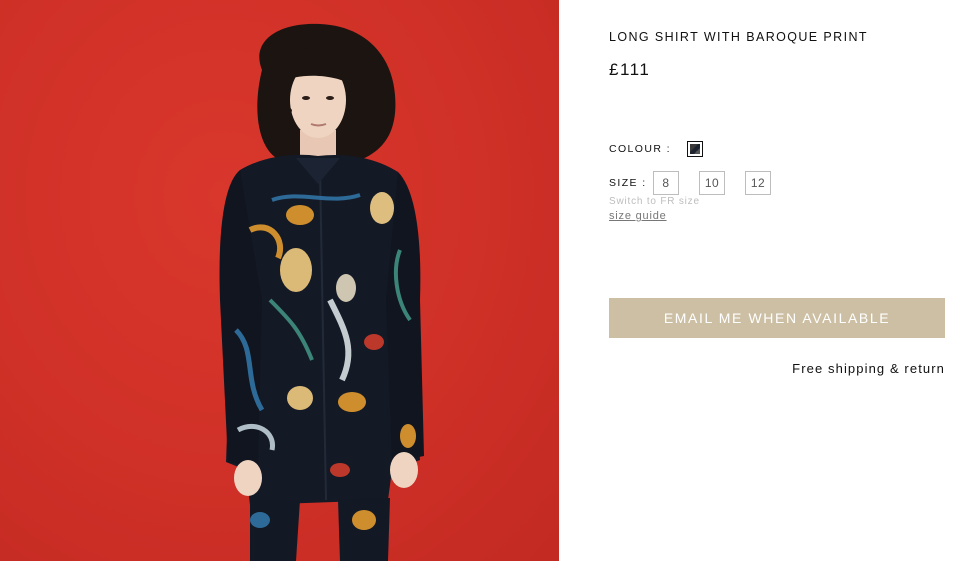 This screenshot has height=561, width=971. What do you see at coordinates (630, 69) in the screenshot?
I see `product-price: £111` at bounding box center [630, 69].